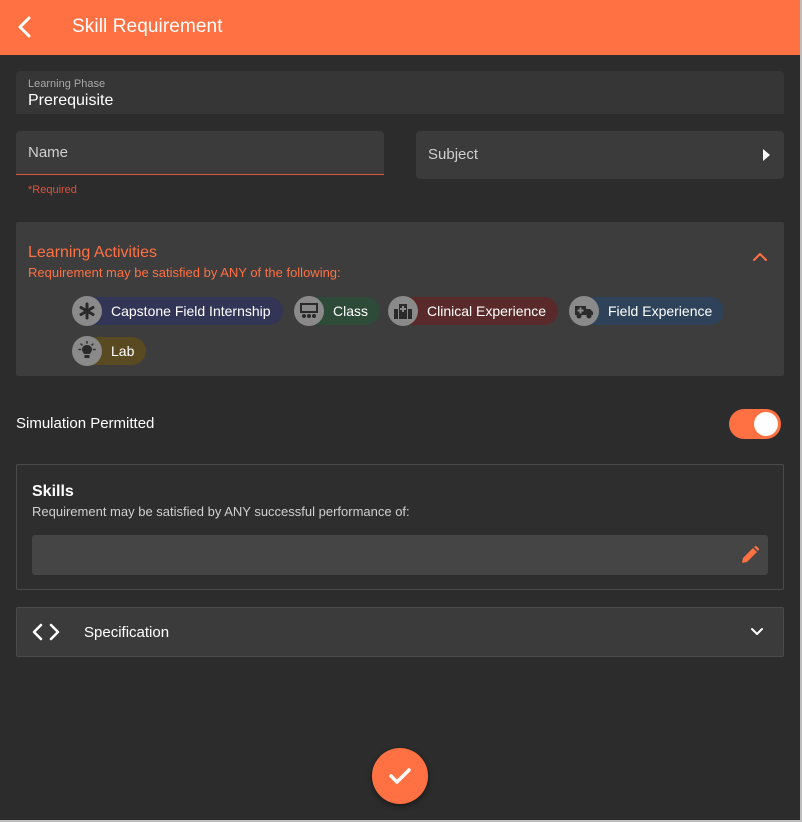  Describe the element at coordinates (53, 491) in the screenshot. I see `skills-title: Skills` at that location.